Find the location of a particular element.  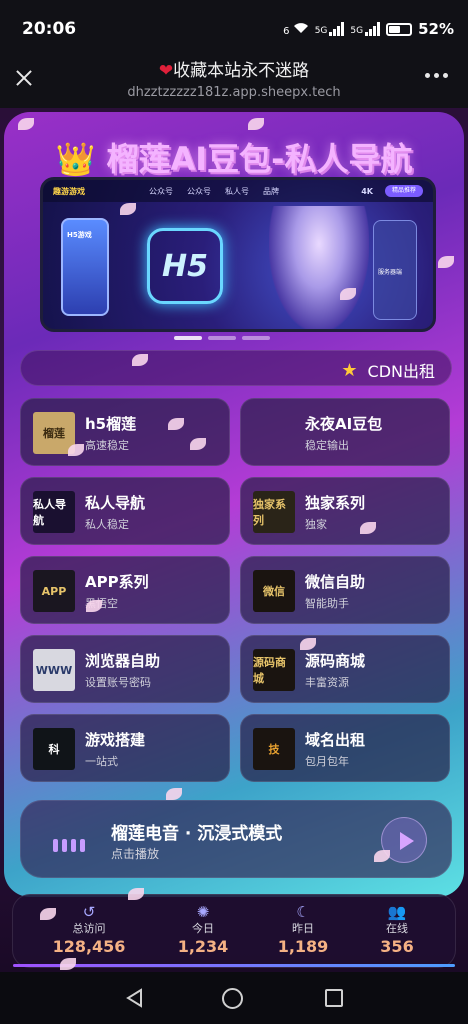

tile-title: APP系列 is located at coordinates (117, 582).